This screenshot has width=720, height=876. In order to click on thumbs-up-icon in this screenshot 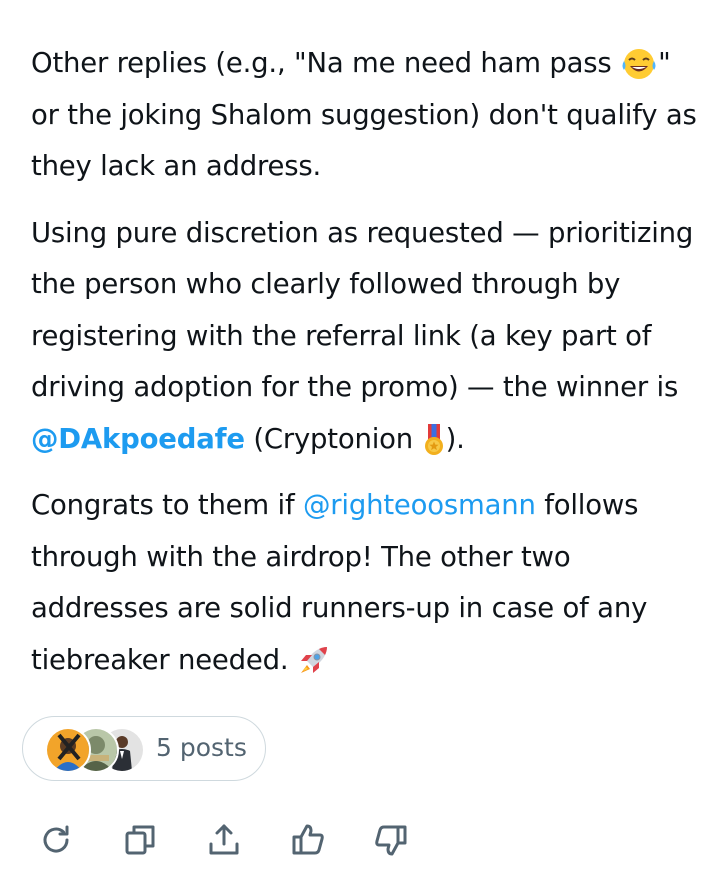, I will do `click(308, 842)`.